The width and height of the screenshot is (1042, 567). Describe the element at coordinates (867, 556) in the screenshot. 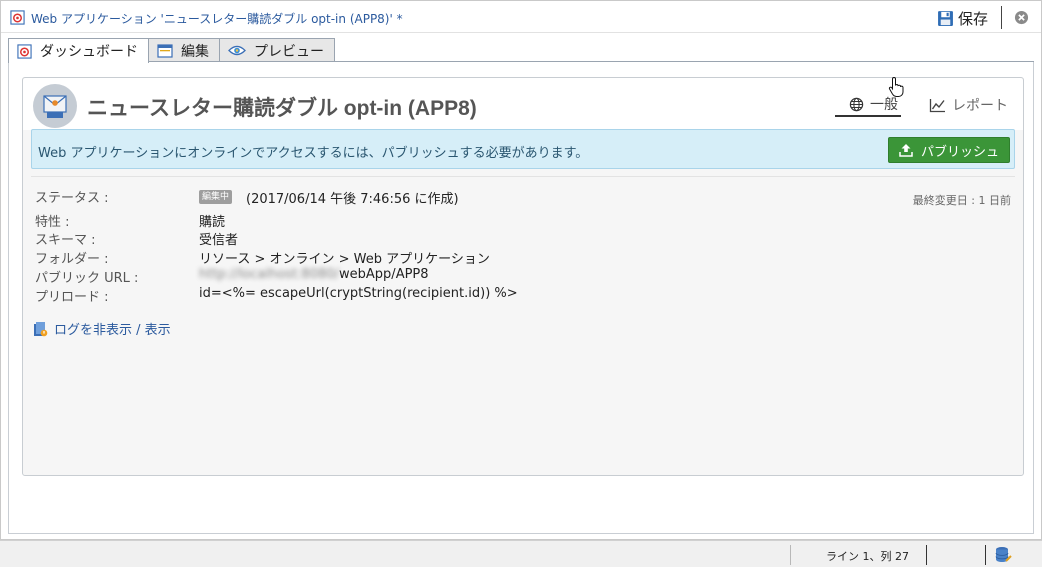

I see `cursor-position: ライン 1、列 27` at that location.